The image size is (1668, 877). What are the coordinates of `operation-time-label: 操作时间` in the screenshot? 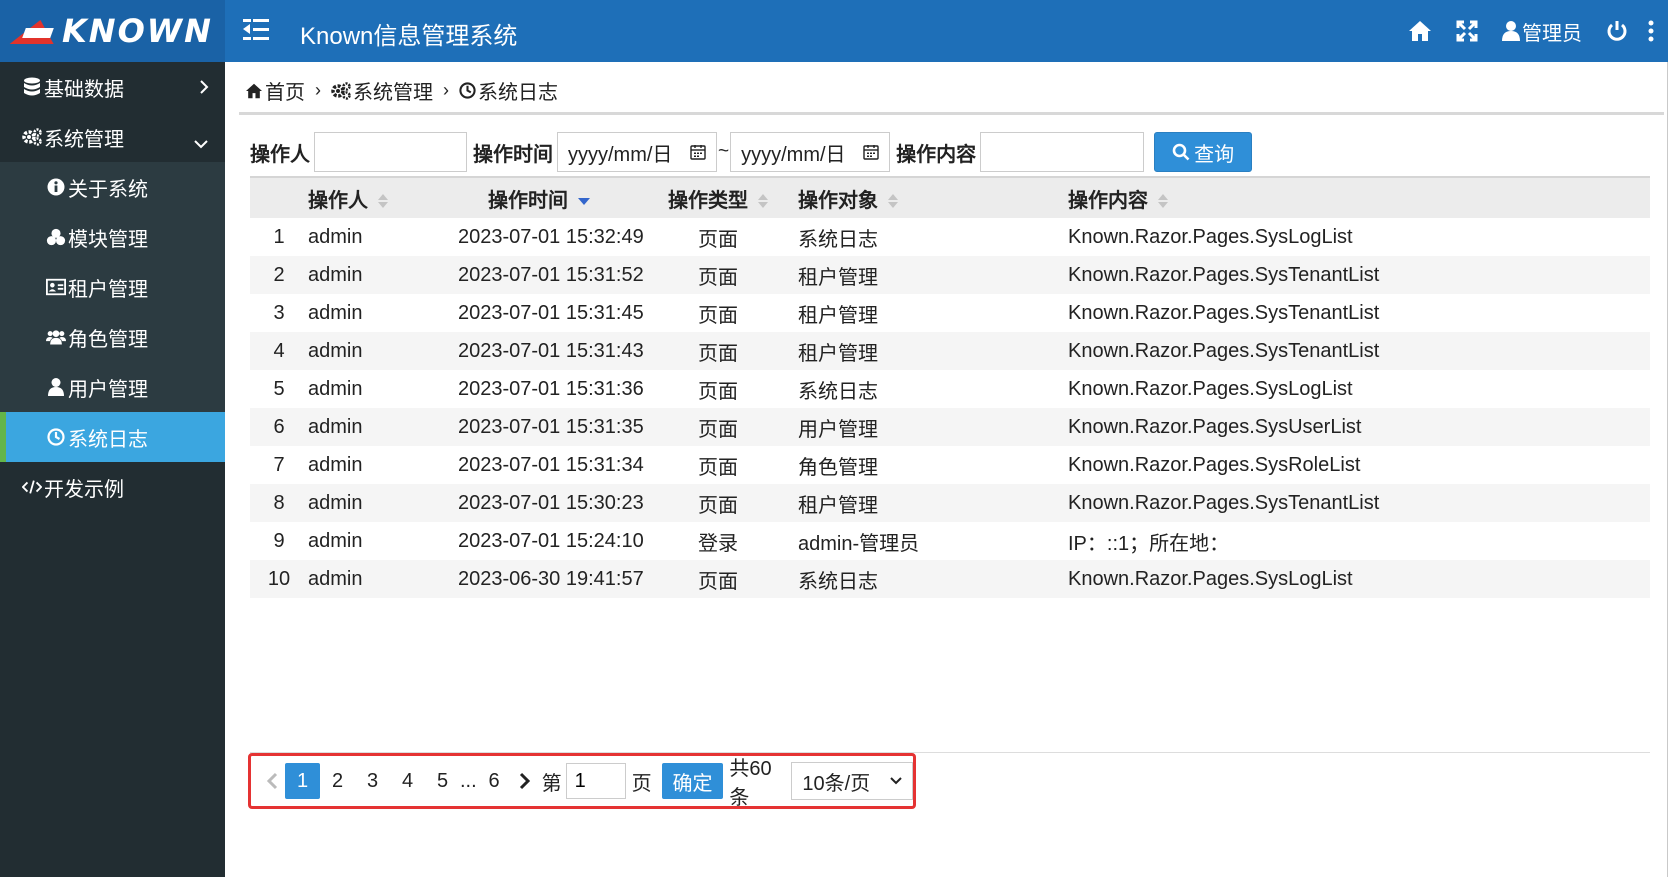 It's located at (513, 154).